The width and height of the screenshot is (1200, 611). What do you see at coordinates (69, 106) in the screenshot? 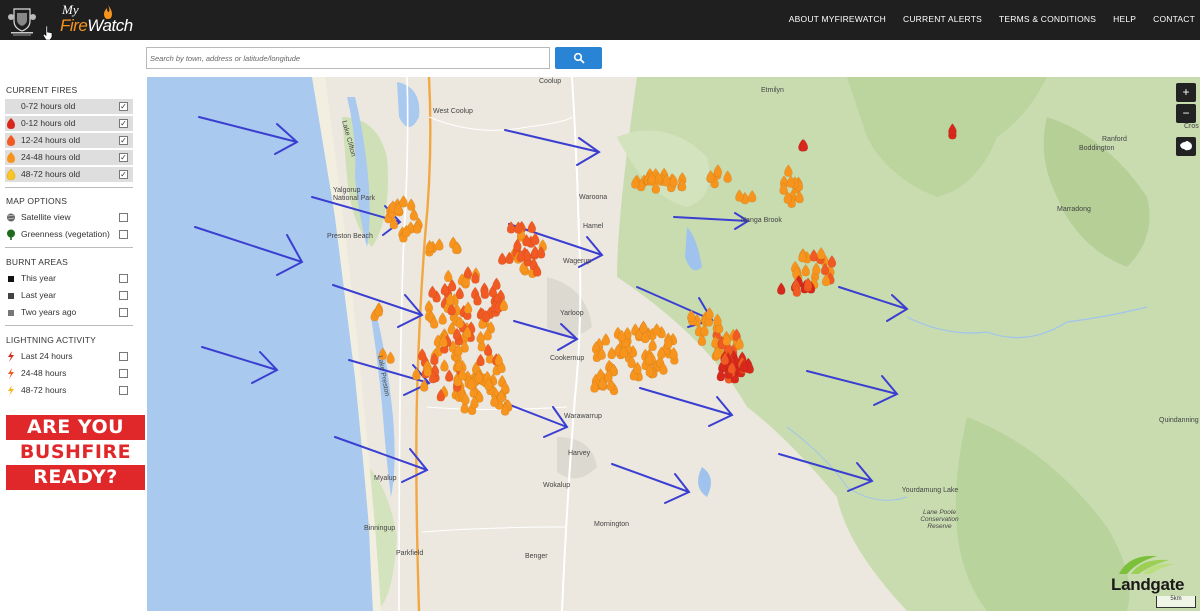
I see `fire-filter-0-72: 0-72 hours old ✓` at bounding box center [69, 106].